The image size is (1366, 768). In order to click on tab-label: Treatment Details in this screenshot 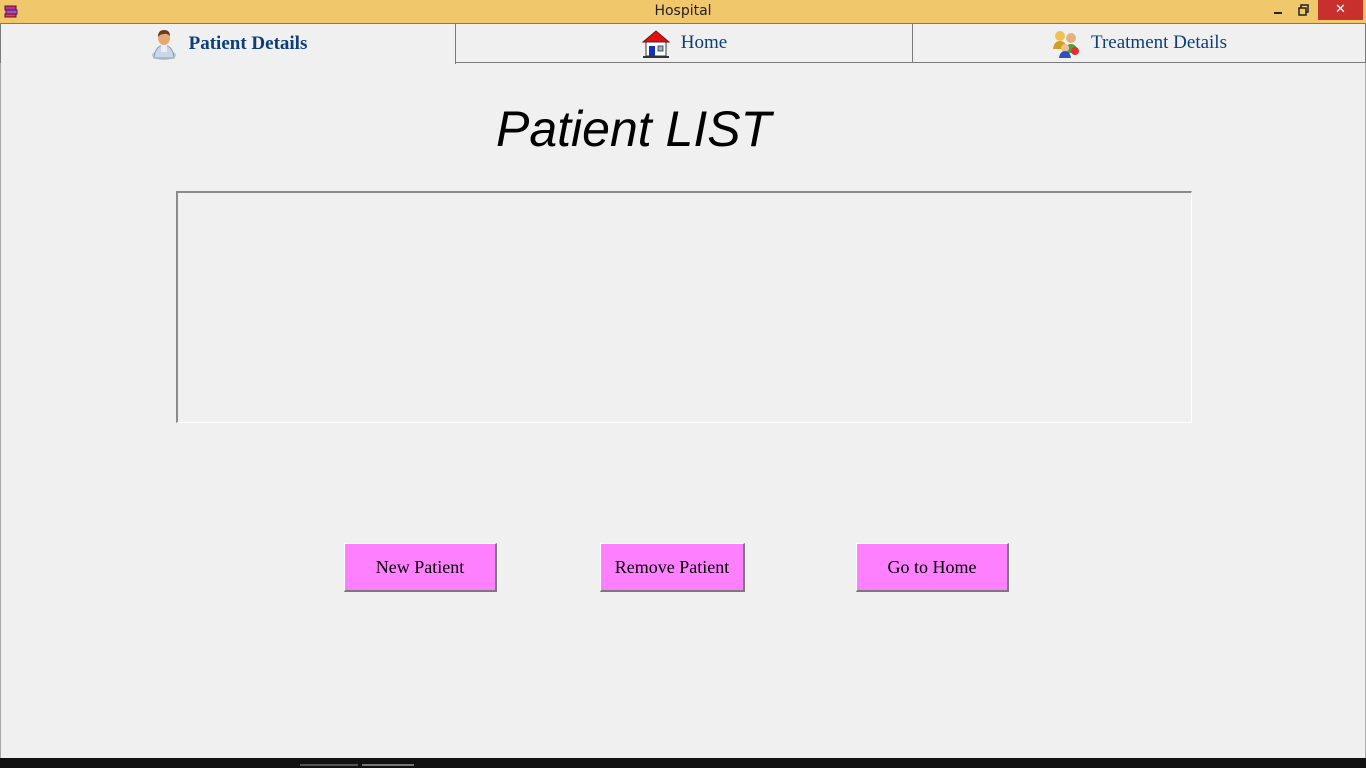, I will do `click(1159, 42)`.